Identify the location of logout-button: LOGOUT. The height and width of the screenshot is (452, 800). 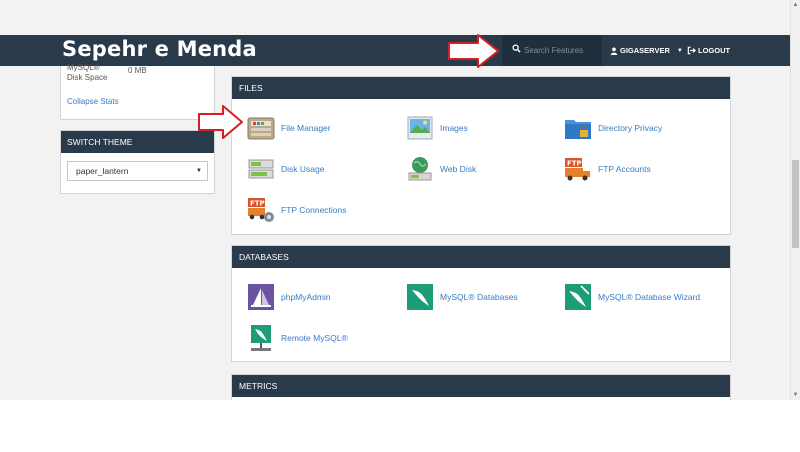
(708, 50).